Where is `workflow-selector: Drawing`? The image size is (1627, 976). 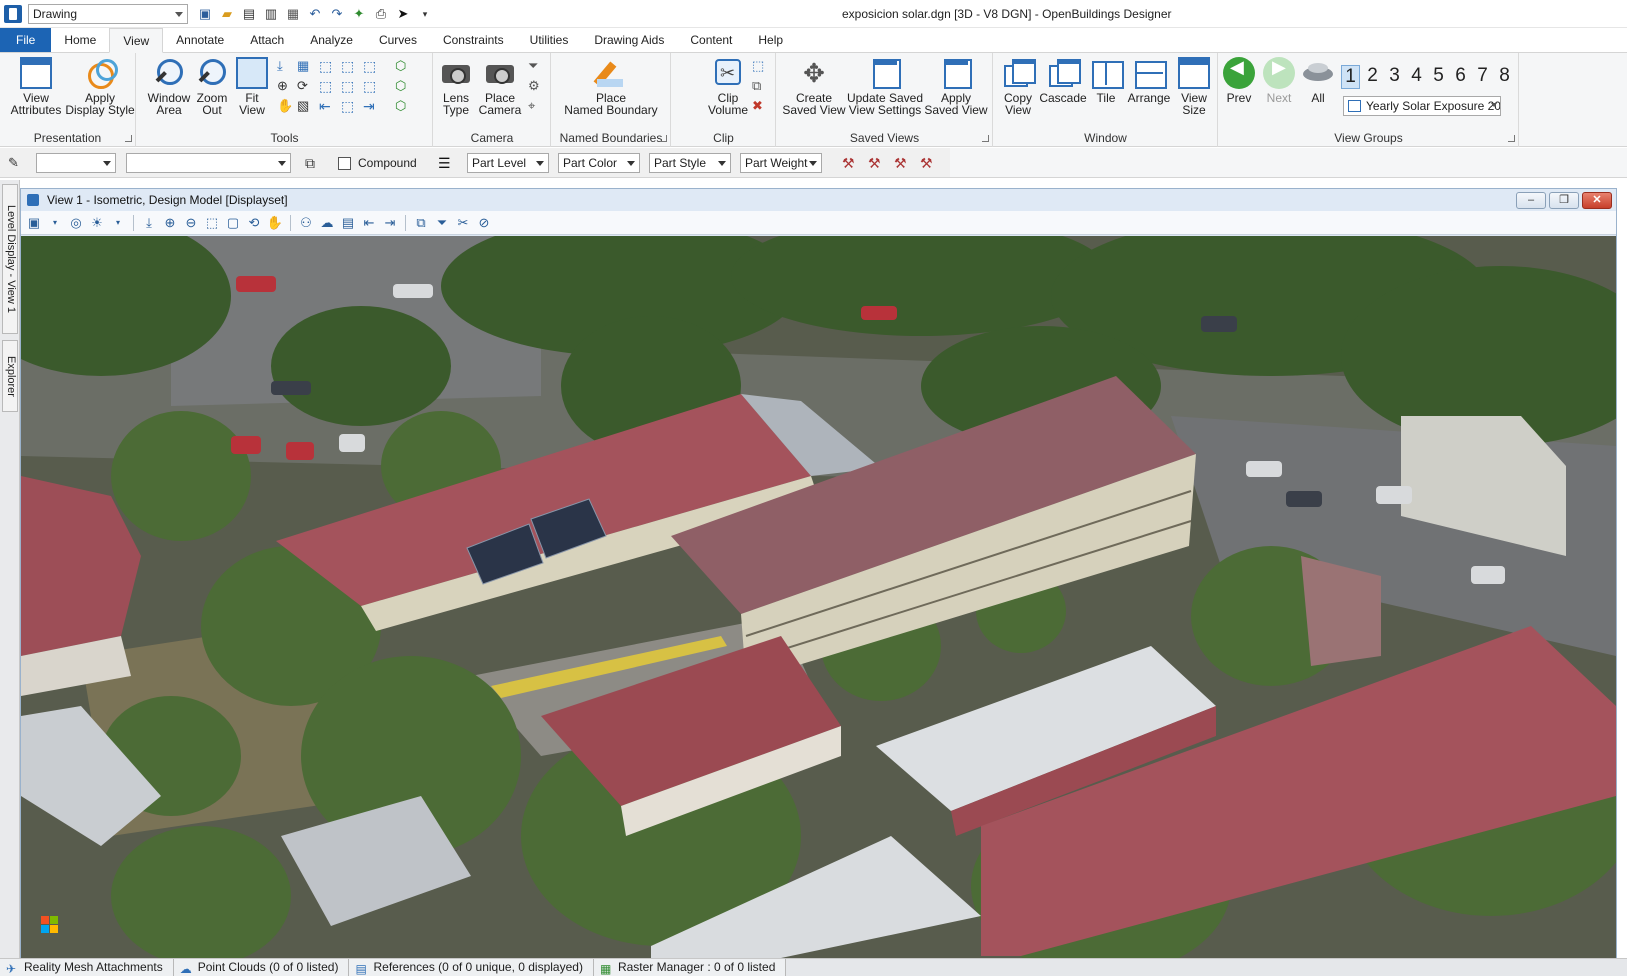
workflow-selector: Drawing is located at coordinates (108, 14).